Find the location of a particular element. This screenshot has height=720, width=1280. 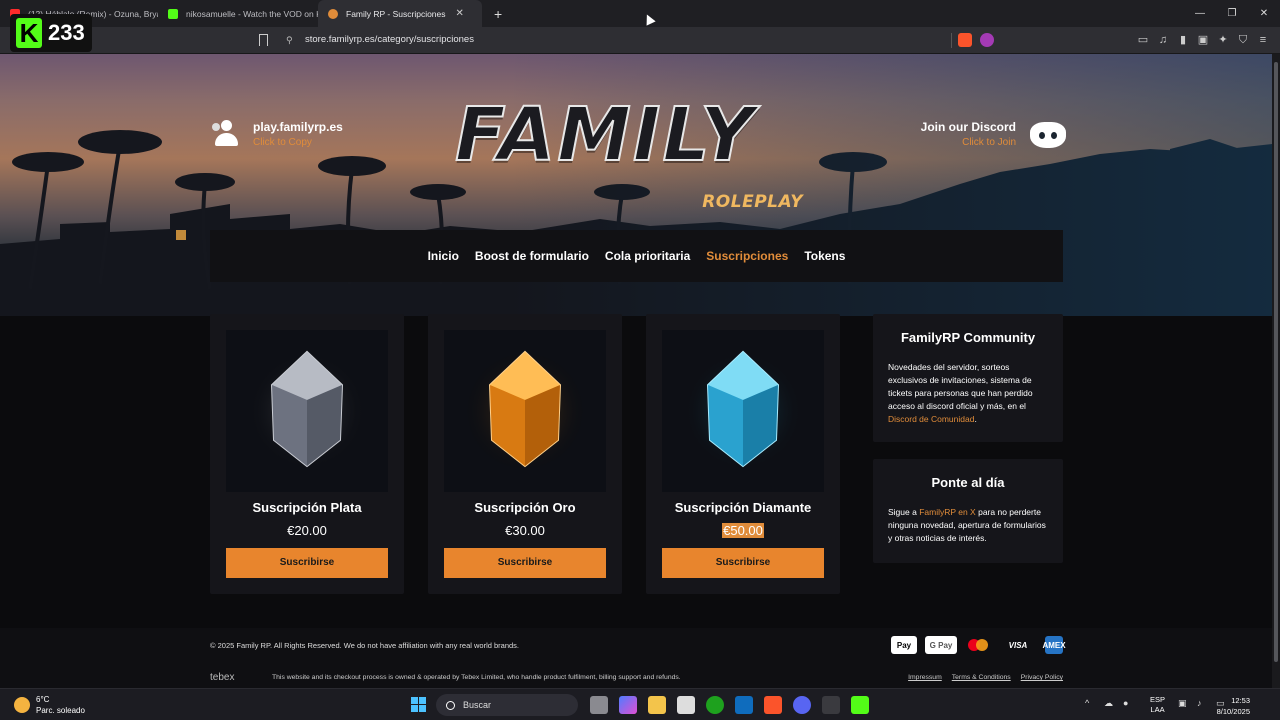

copy-link: Click to Copy is located at coordinates (298, 142).